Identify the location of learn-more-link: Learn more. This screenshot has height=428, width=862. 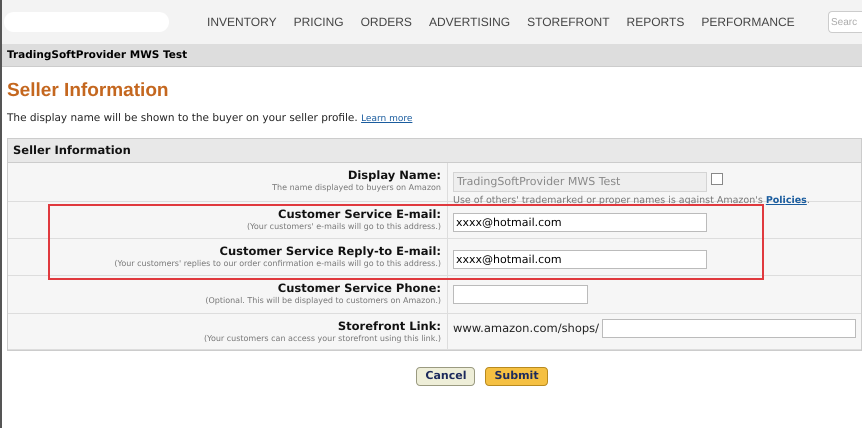
(386, 119).